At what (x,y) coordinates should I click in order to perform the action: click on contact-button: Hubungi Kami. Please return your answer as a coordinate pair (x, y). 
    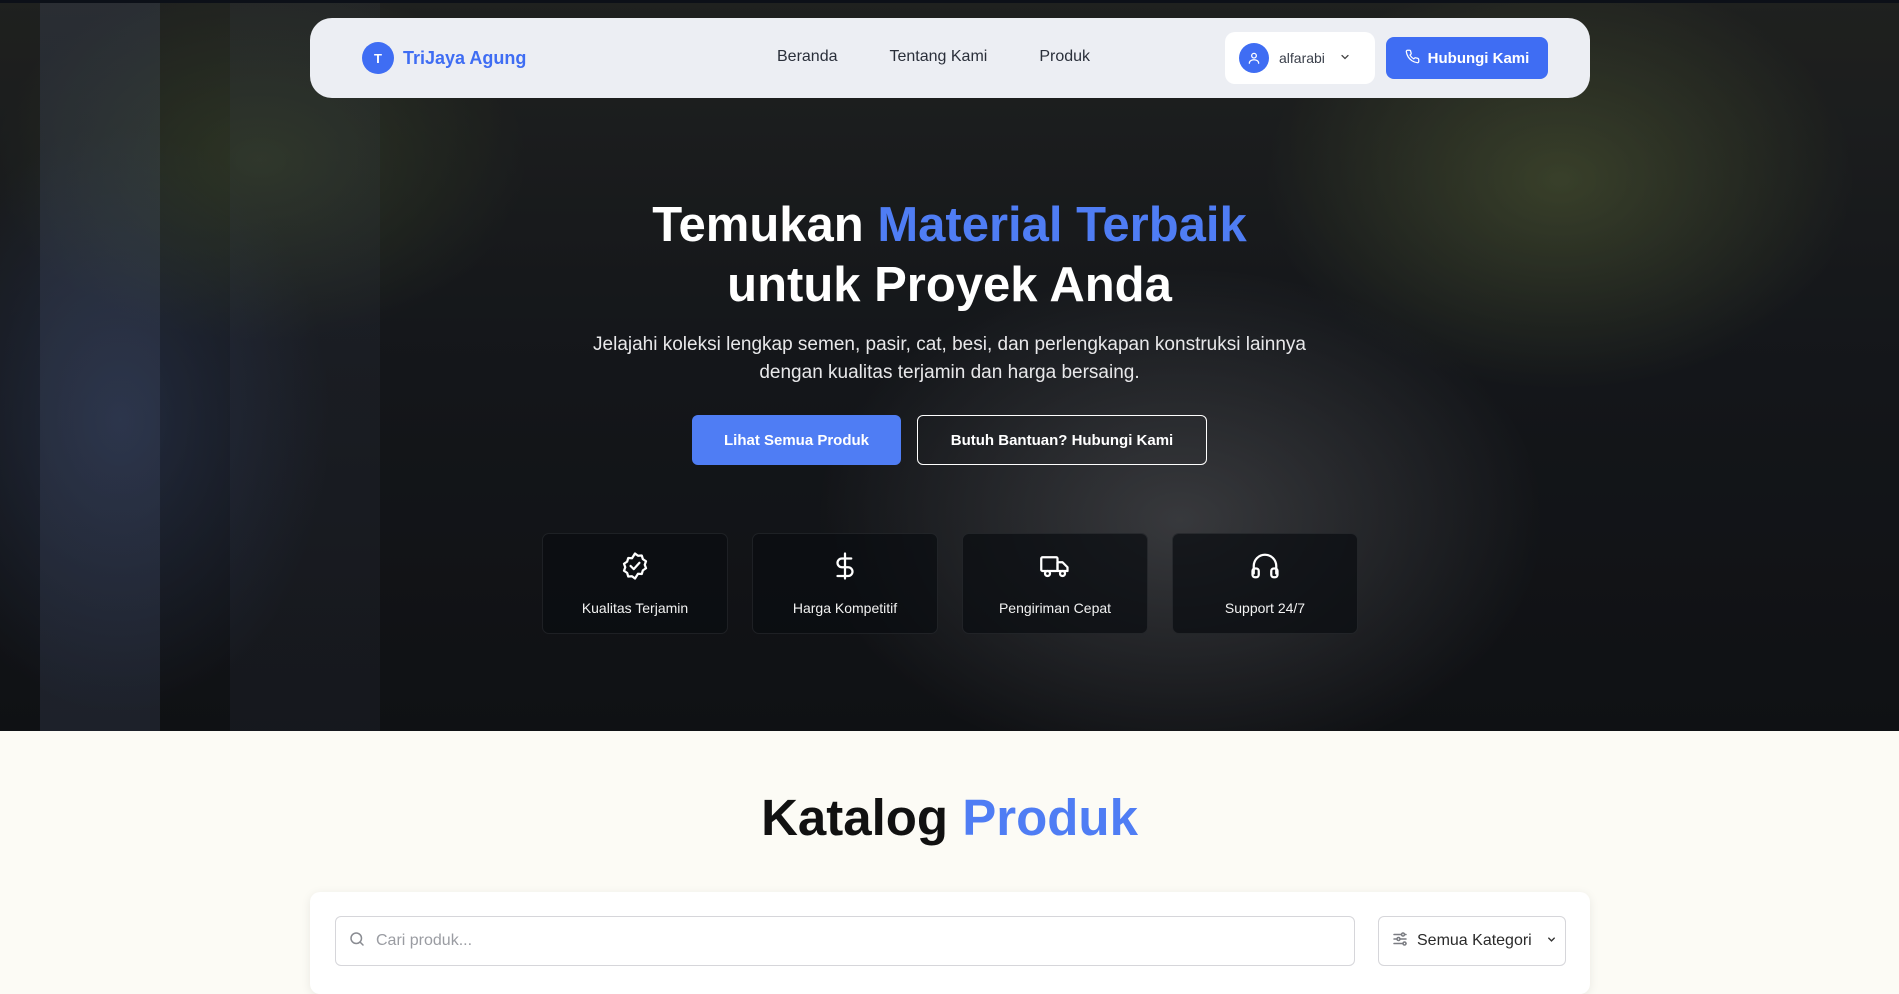
    Looking at the image, I should click on (1467, 58).